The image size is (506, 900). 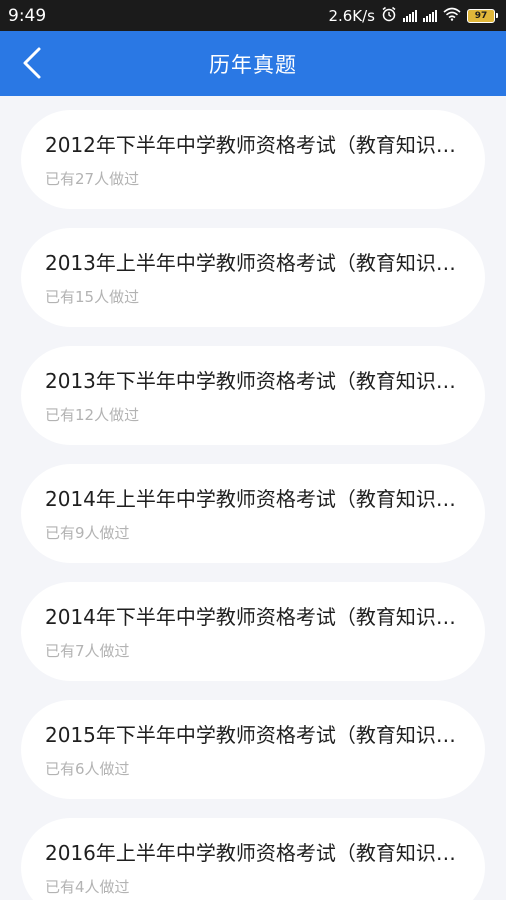 What do you see at coordinates (87, 533) in the screenshot?
I see `exam-done-count: 已有9人做过` at bounding box center [87, 533].